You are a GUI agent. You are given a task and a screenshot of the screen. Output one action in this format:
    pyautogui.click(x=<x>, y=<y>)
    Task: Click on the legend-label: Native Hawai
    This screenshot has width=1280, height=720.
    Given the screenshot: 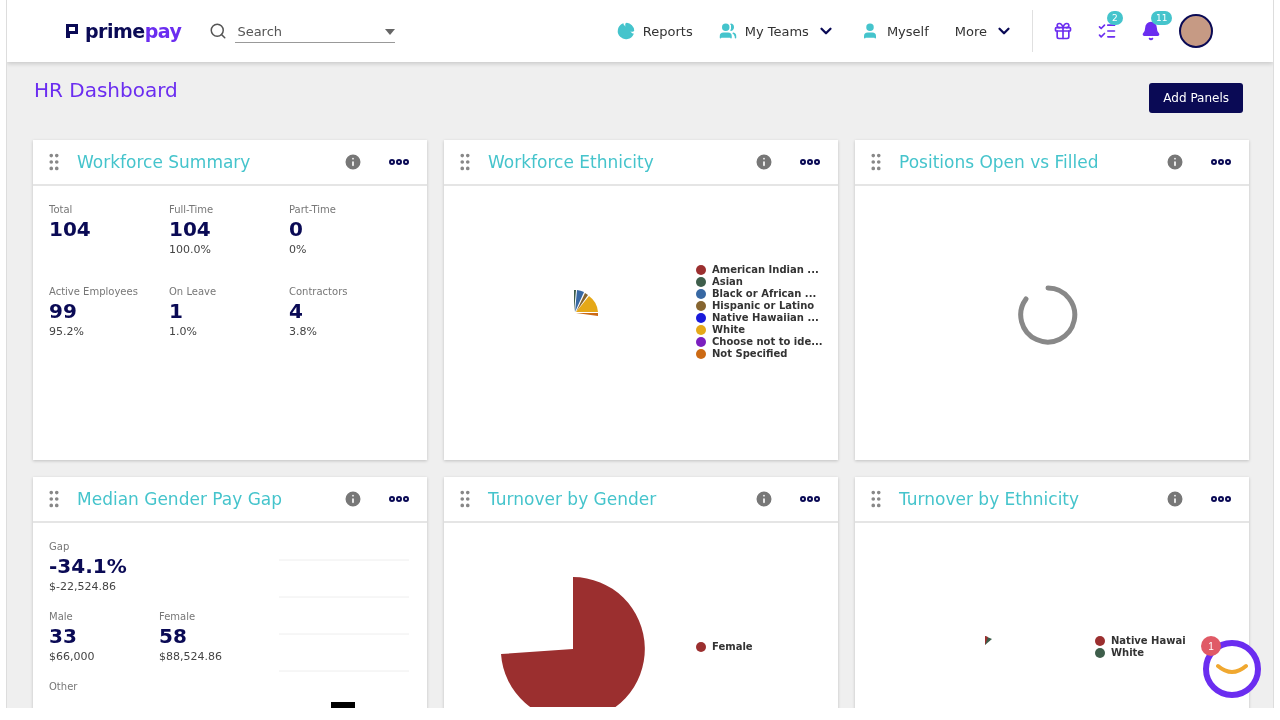 What is the action you would take?
    pyautogui.click(x=1148, y=640)
    